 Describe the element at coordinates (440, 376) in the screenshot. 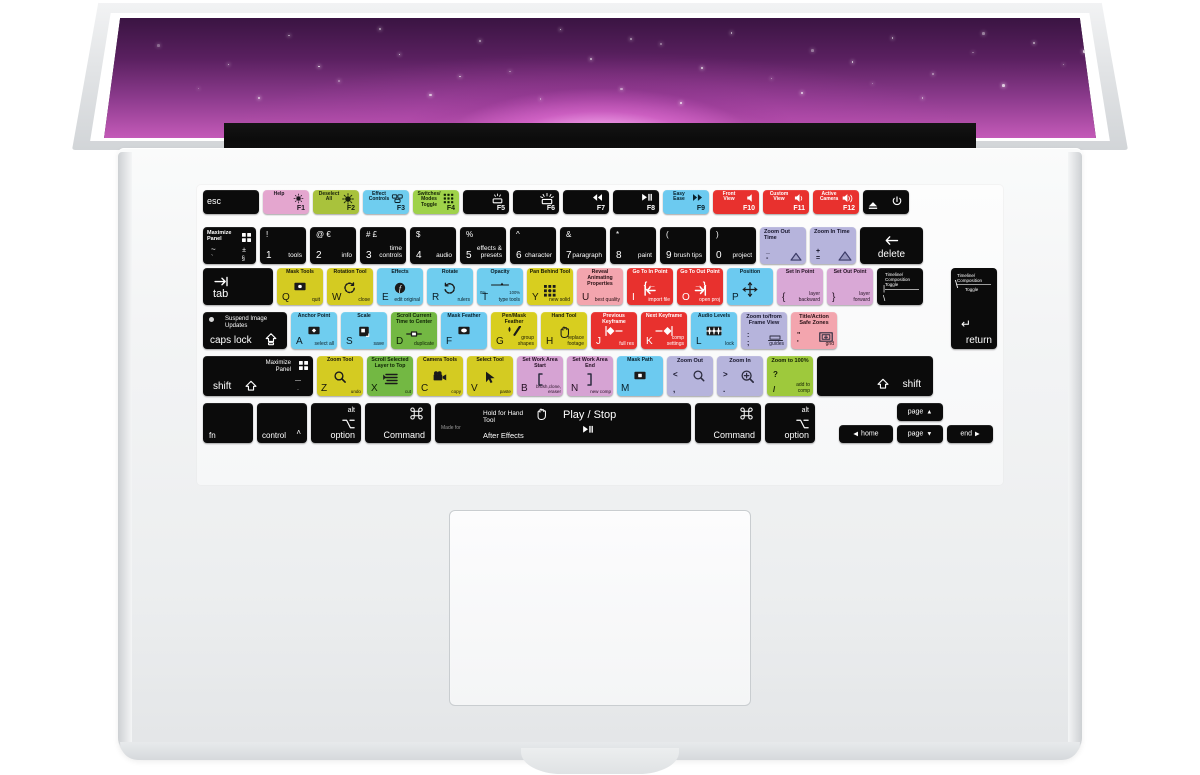

I see `key-c: Camera Tools Ccopy` at that location.